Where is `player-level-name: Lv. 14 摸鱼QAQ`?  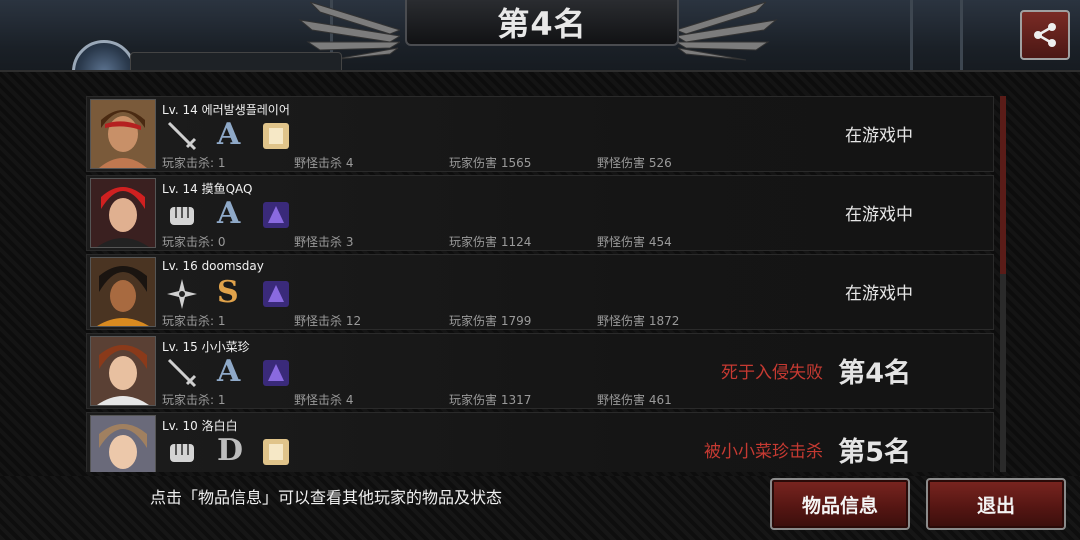
player-level-name: Lv. 14 摸鱼QAQ is located at coordinates (207, 189).